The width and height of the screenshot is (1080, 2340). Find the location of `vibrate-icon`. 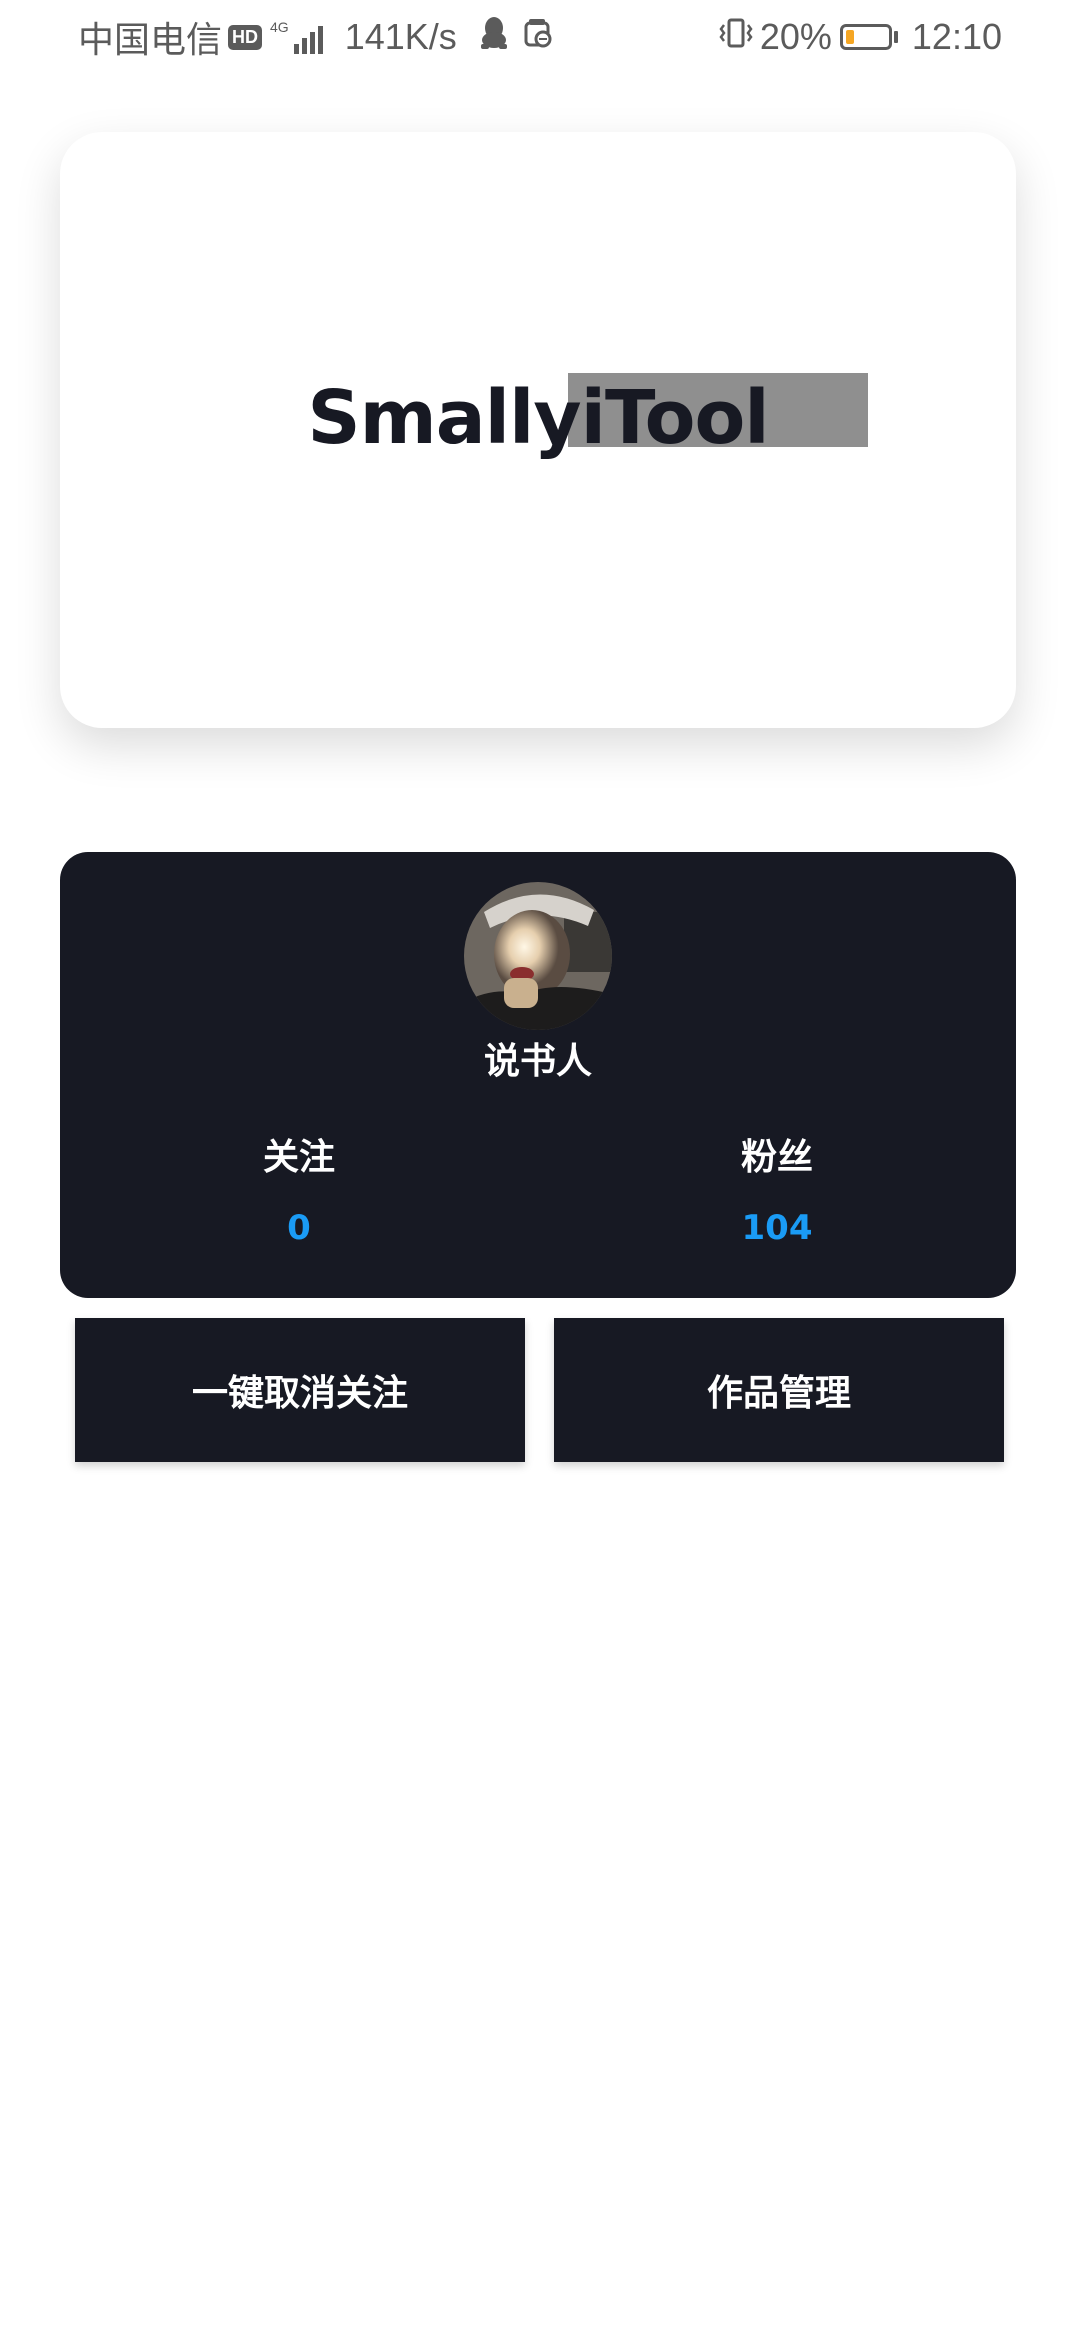

vibrate-icon is located at coordinates (736, 37).